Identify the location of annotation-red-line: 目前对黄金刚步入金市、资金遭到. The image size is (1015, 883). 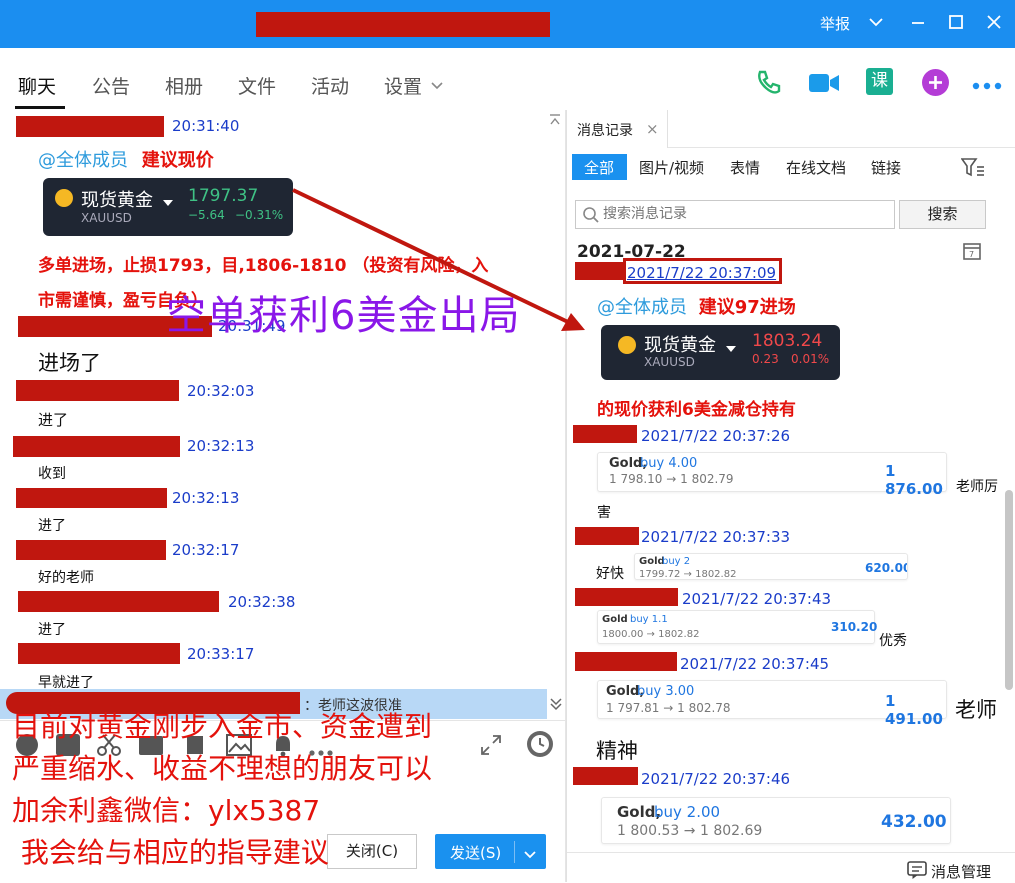
(222, 726).